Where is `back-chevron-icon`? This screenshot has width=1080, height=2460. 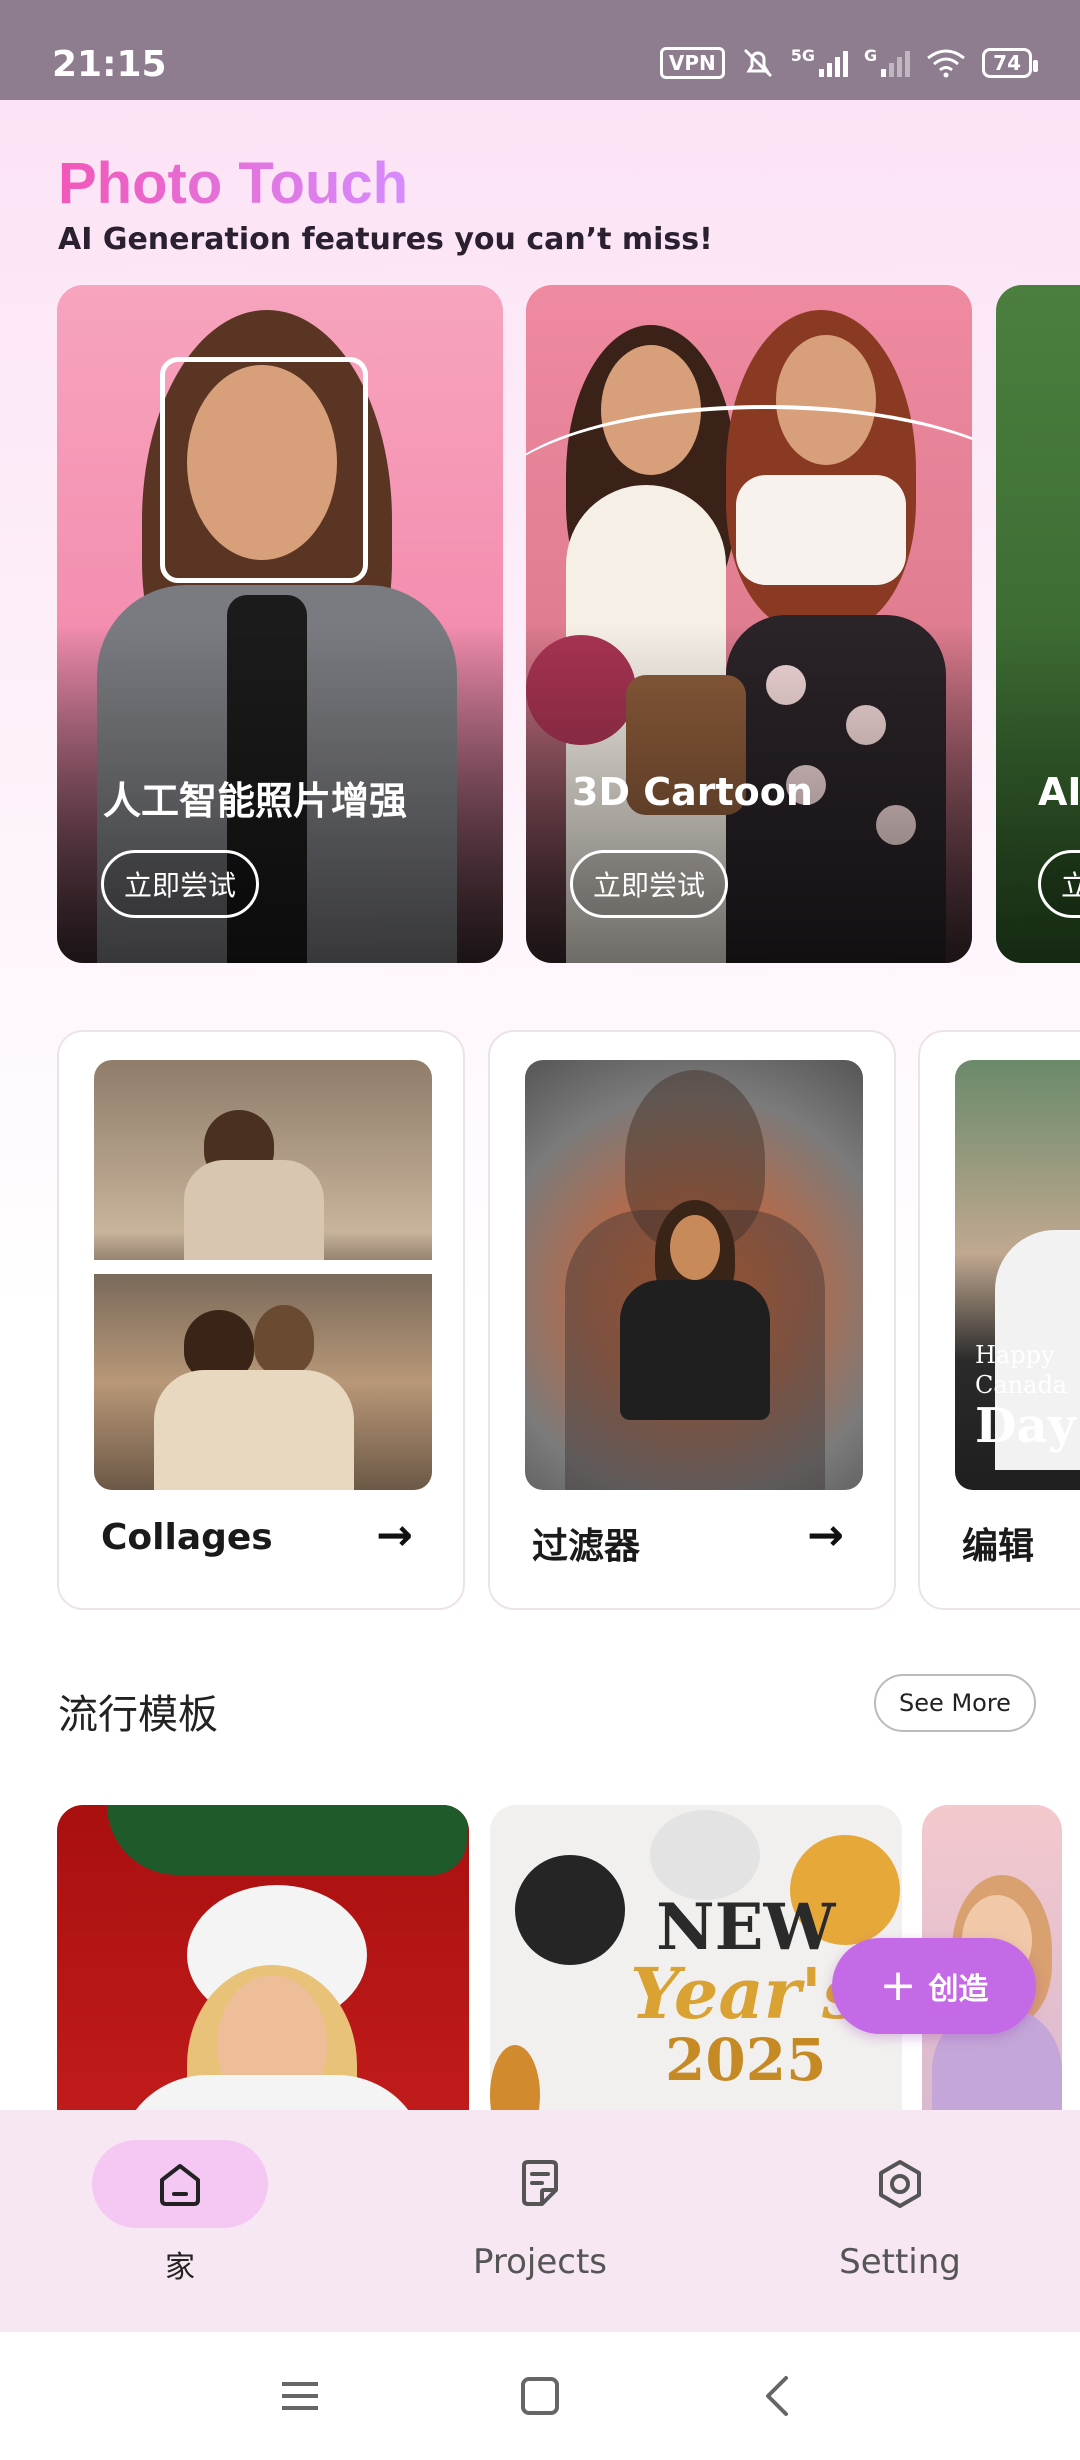 back-chevron-icon is located at coordinates (777, 2396).